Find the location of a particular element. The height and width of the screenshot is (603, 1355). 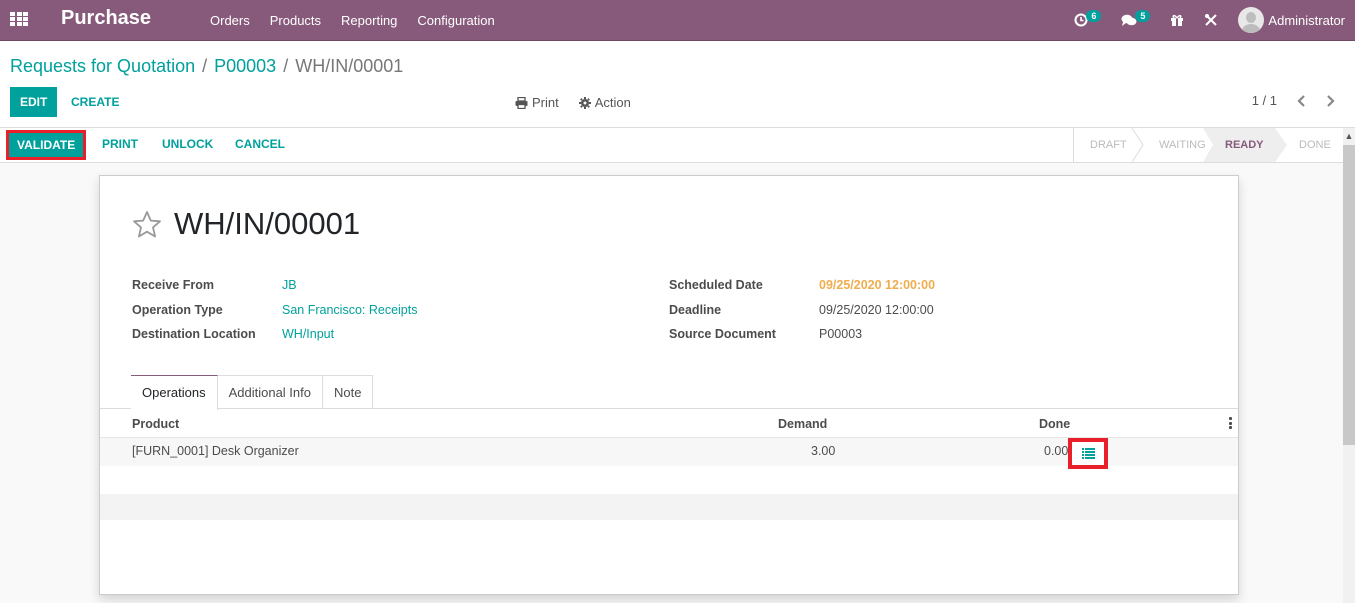

table-row: [FURN_0001] Desk Organizer 3.00 0.00 is located at coordinates (669, 453).